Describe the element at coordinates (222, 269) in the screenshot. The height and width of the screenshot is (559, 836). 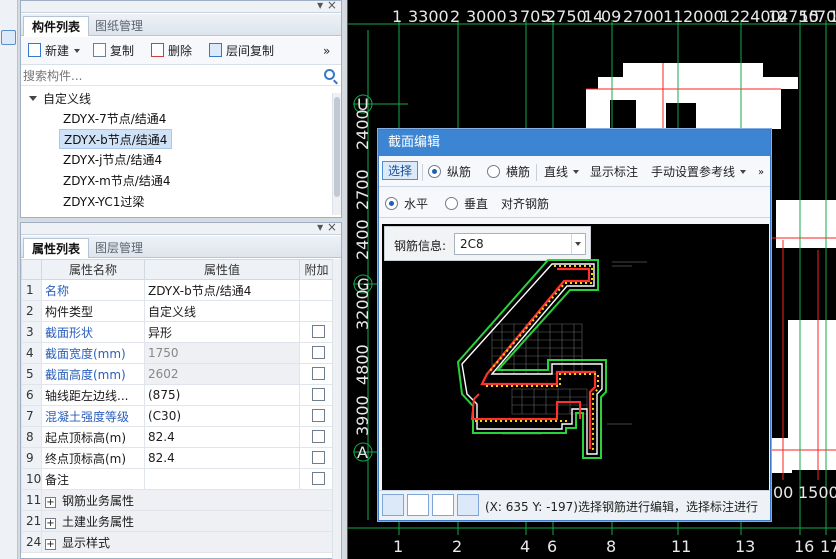
I see `col-header-value: 属性值` at that location.